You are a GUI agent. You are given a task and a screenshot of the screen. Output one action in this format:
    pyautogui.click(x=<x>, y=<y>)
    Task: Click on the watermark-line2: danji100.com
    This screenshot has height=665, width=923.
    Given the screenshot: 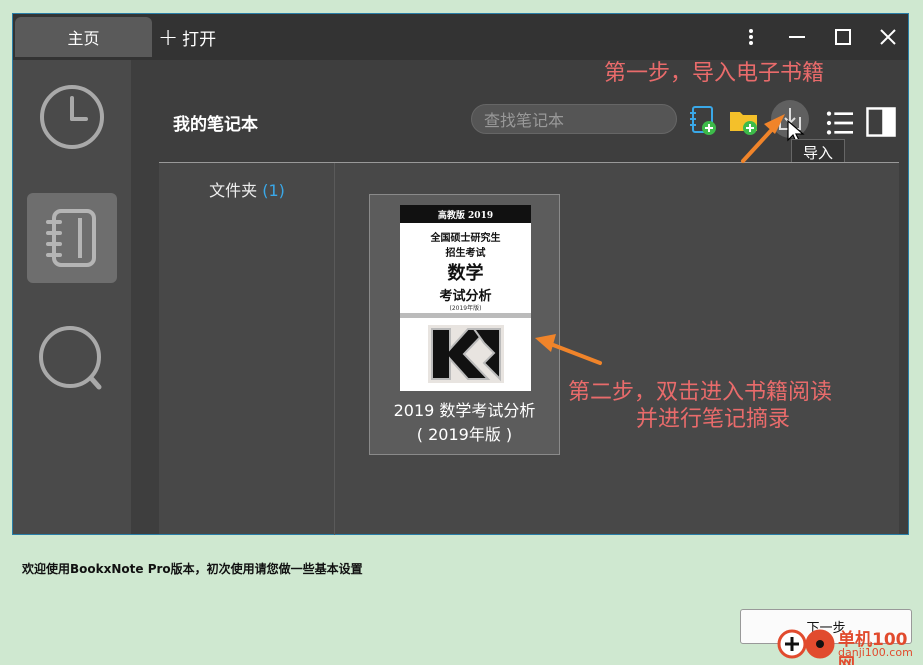 What is the action you would take?
    pyautogui.click(x=875, y=652)
    